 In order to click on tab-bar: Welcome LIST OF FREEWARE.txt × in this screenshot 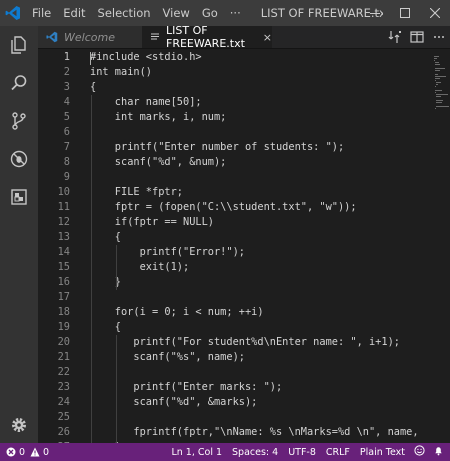, I will do `click(244, 37)`.